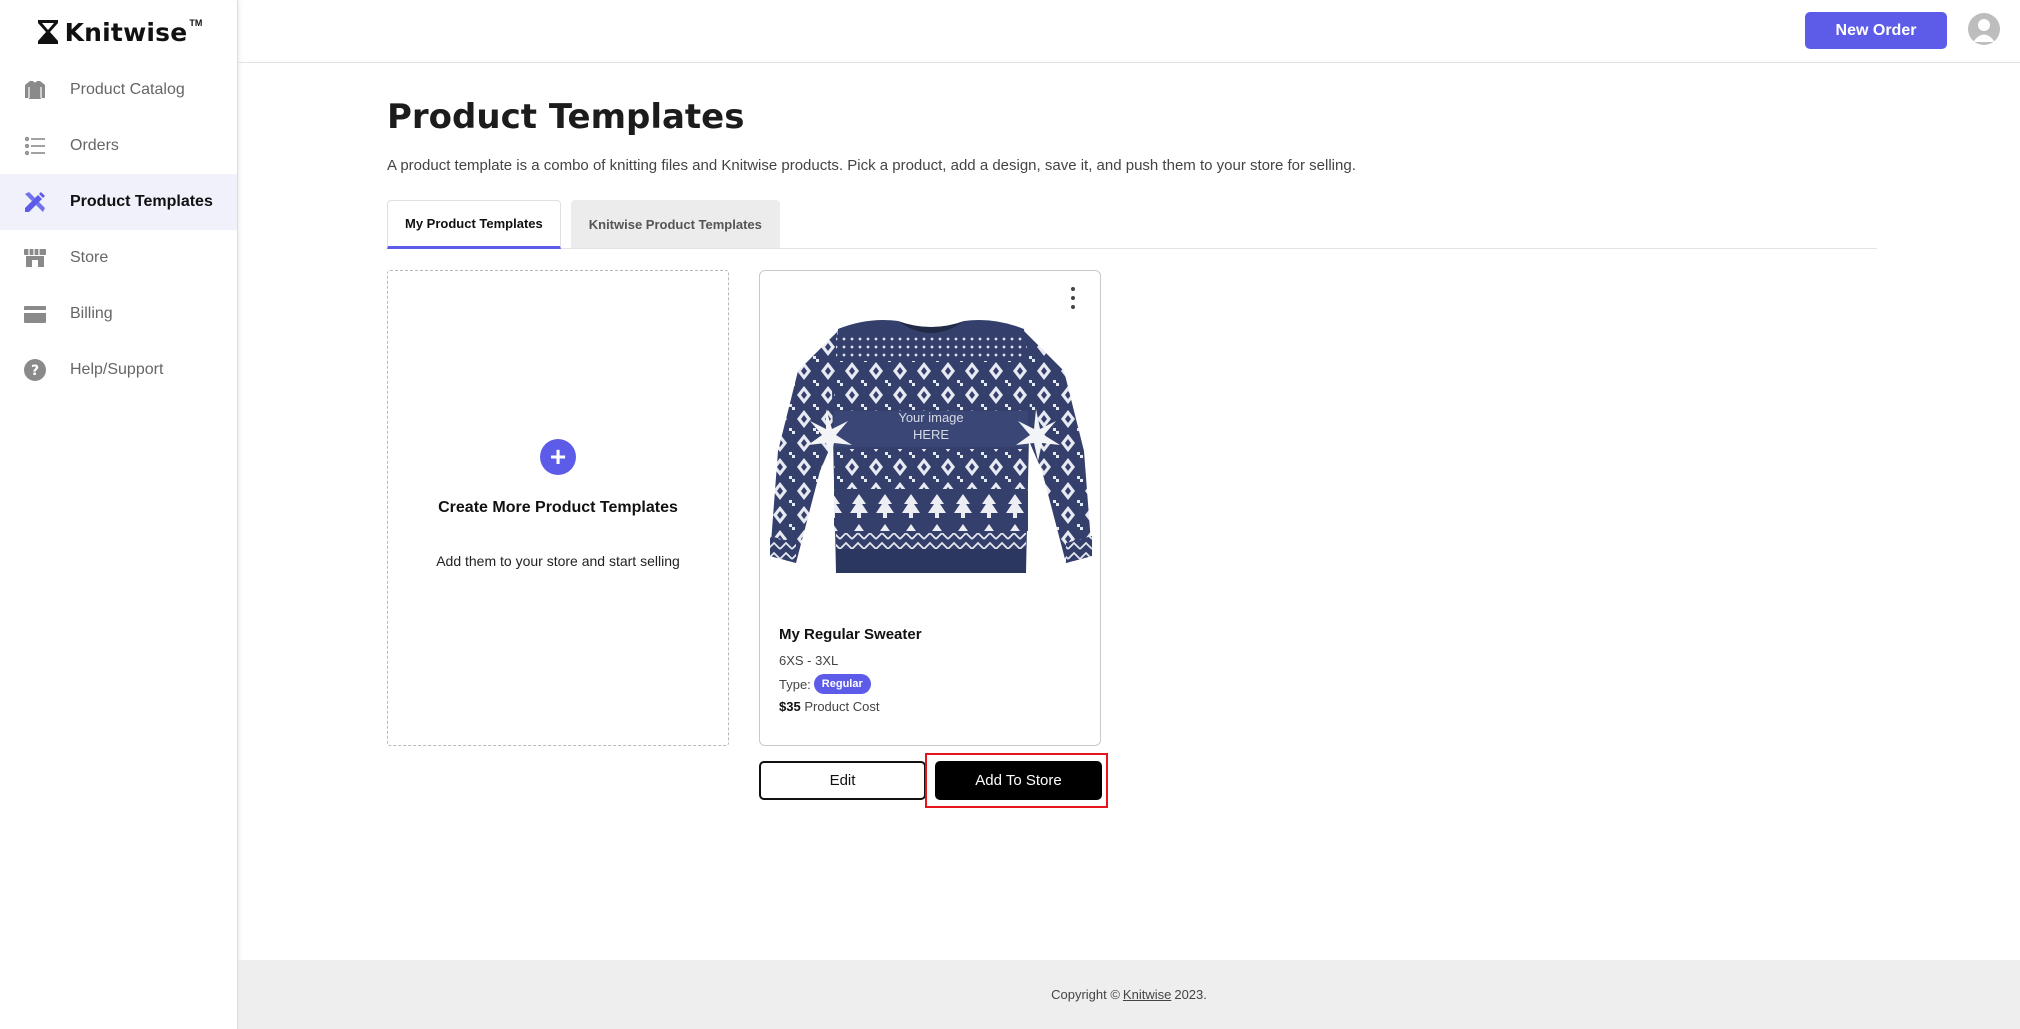  What do you see at coordinates (91, 313) in the screenshot?
I see `sidebar-item-label: Billing` at bounding box center [91, 313].